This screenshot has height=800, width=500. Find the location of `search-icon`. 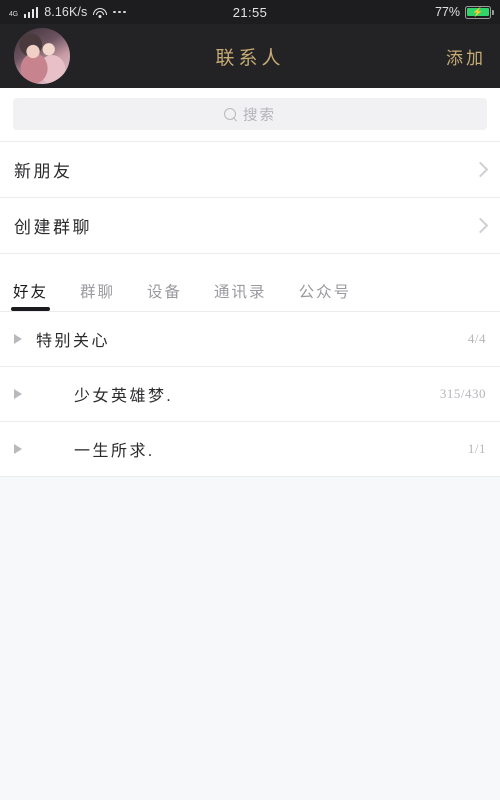

search-icon is located at coordinates (230, 114).